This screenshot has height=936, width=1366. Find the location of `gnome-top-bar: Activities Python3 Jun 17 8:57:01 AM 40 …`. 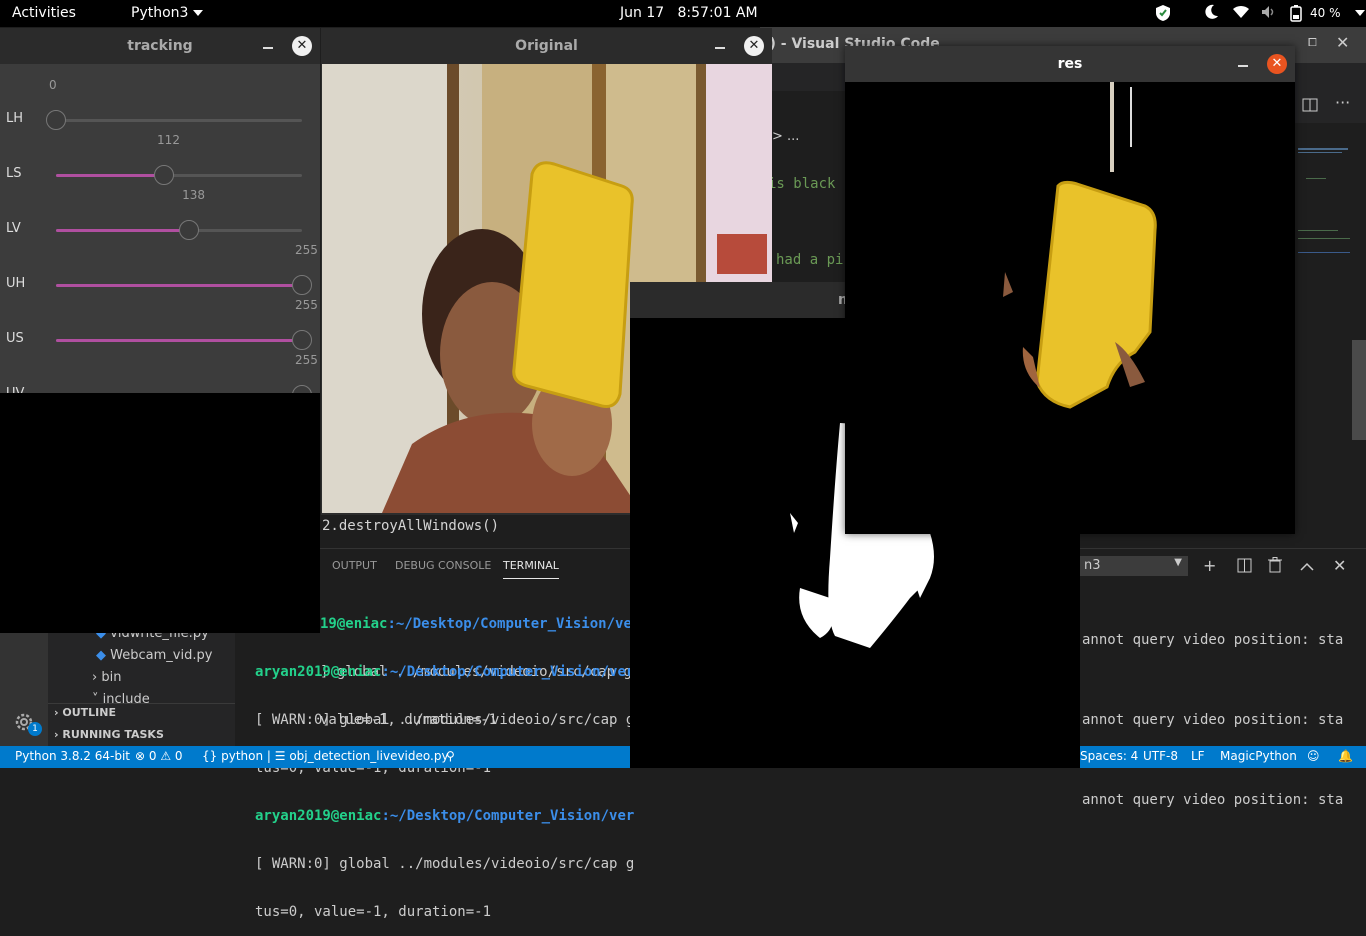

gnome-top-bar: Activities Python3 Jun 17 8:57:01 AM 40 … is located at coordinates (683, 13).